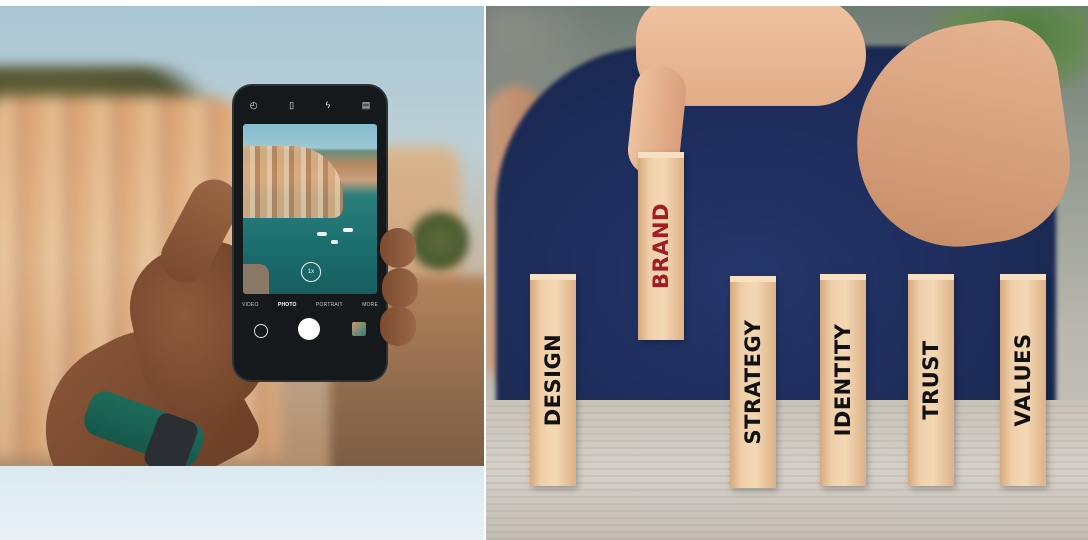  I want to click on block-label: IDENTITY, so click(843, 380).